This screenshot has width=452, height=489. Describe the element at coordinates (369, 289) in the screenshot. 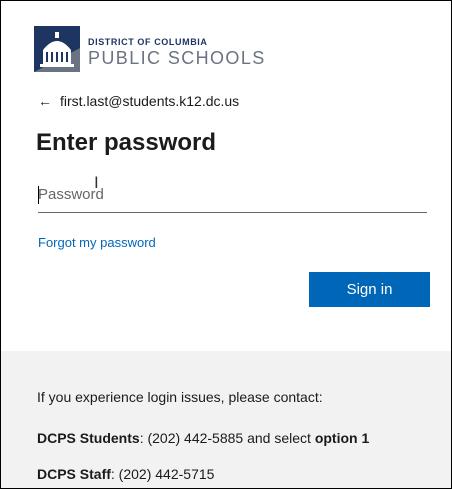

I see `sign-in-button: Sign in` at that location.